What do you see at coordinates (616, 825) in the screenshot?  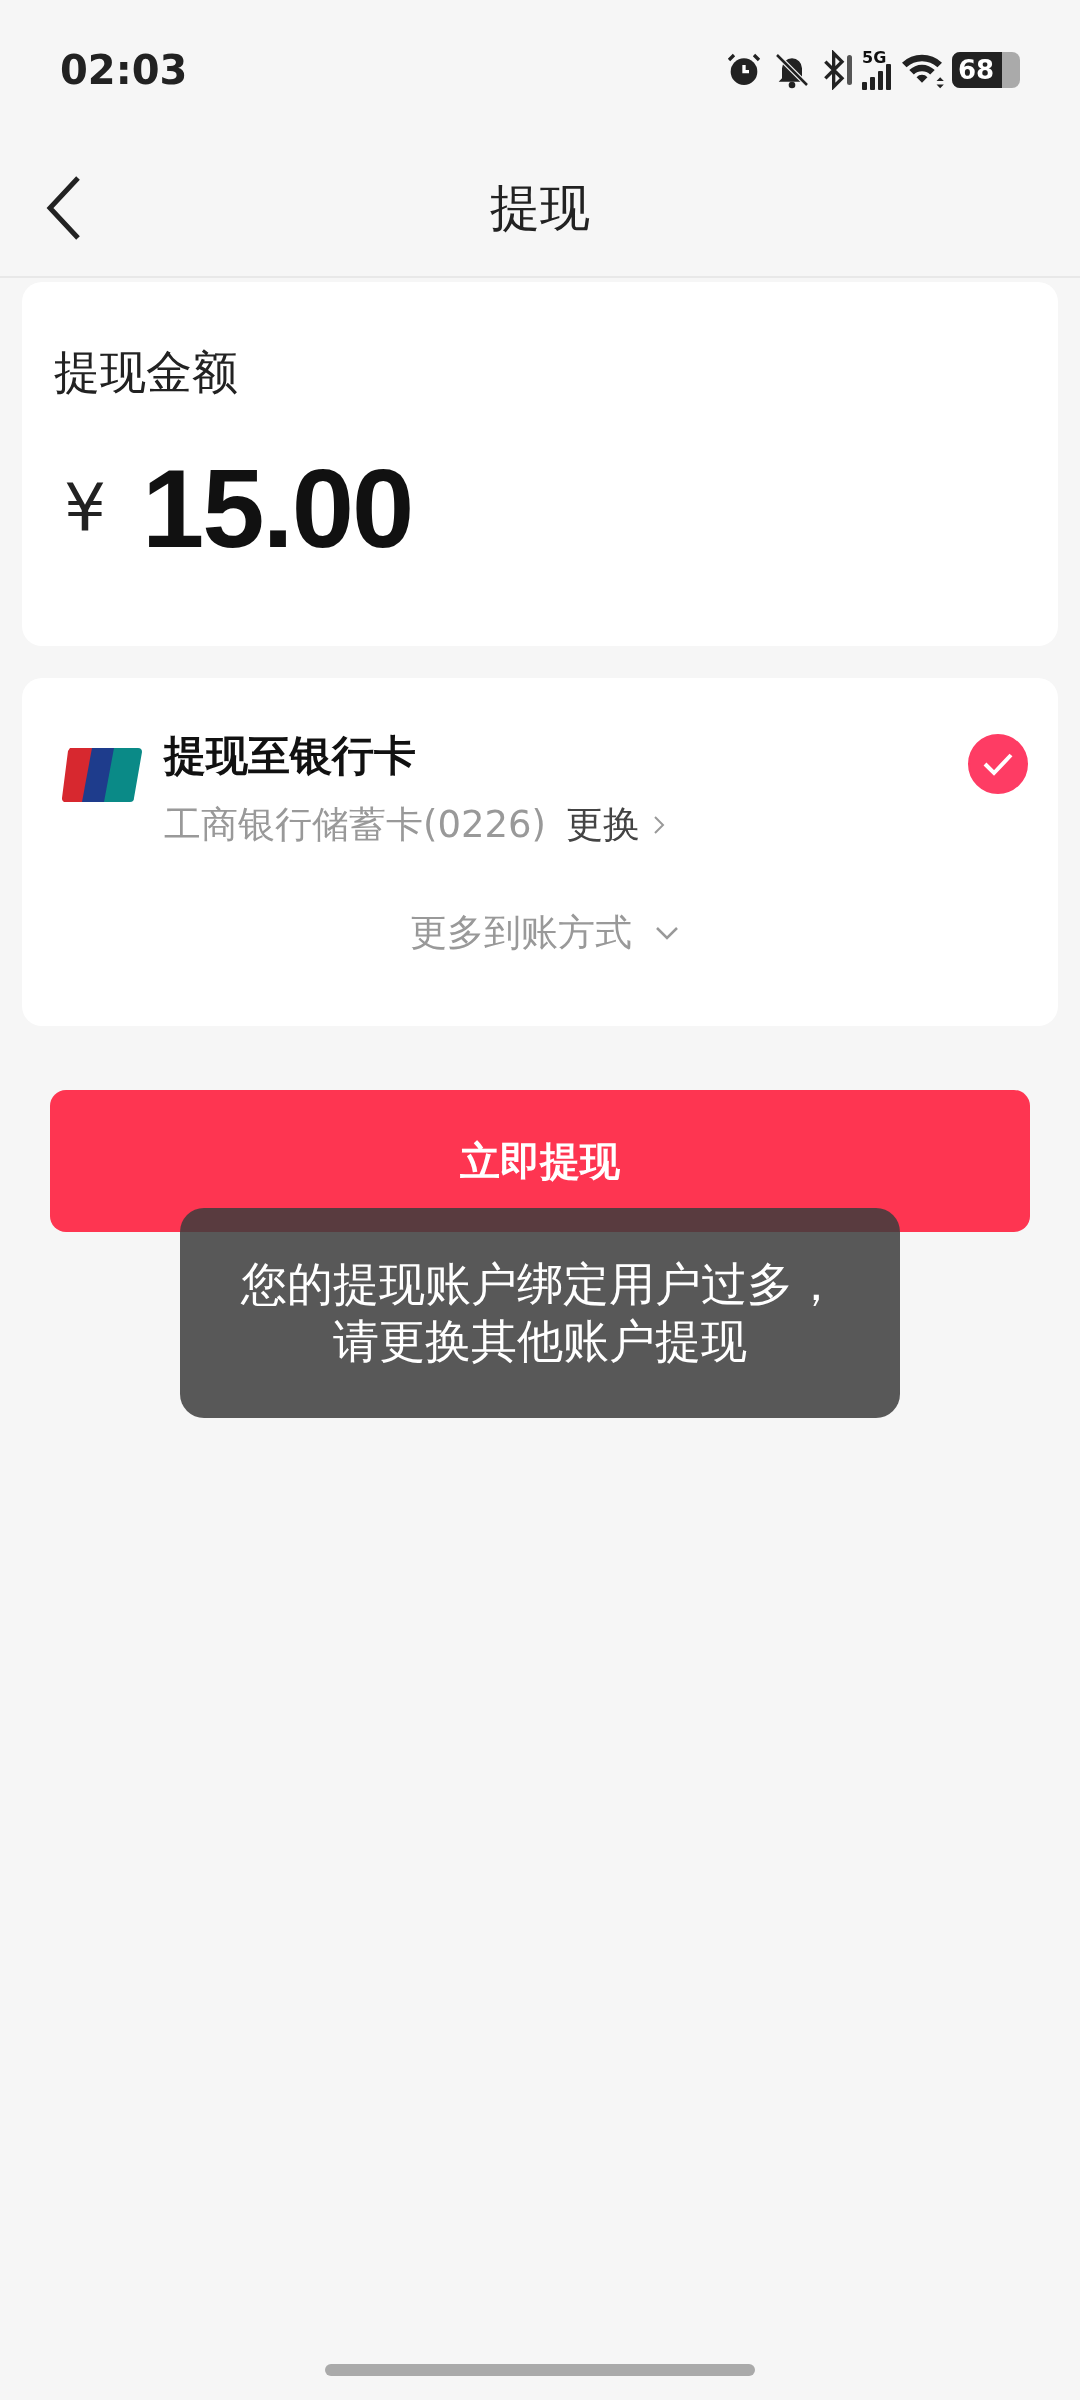 I see `change-button: 更换` at bounding box center [616, 825].